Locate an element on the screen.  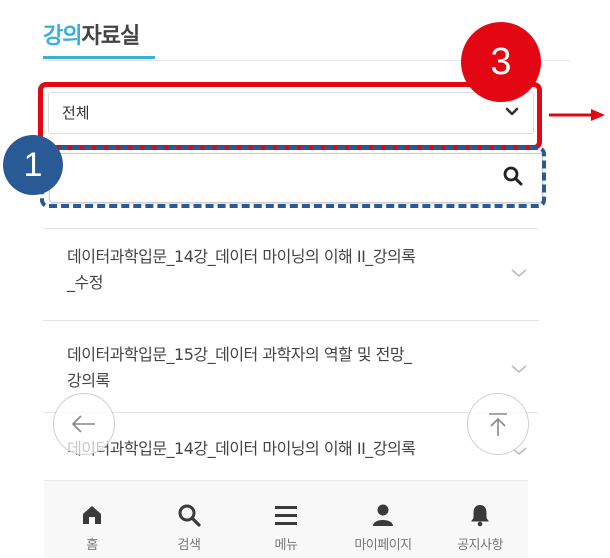
annotation-badge-3: 3 is located at coordinates (501, 62).